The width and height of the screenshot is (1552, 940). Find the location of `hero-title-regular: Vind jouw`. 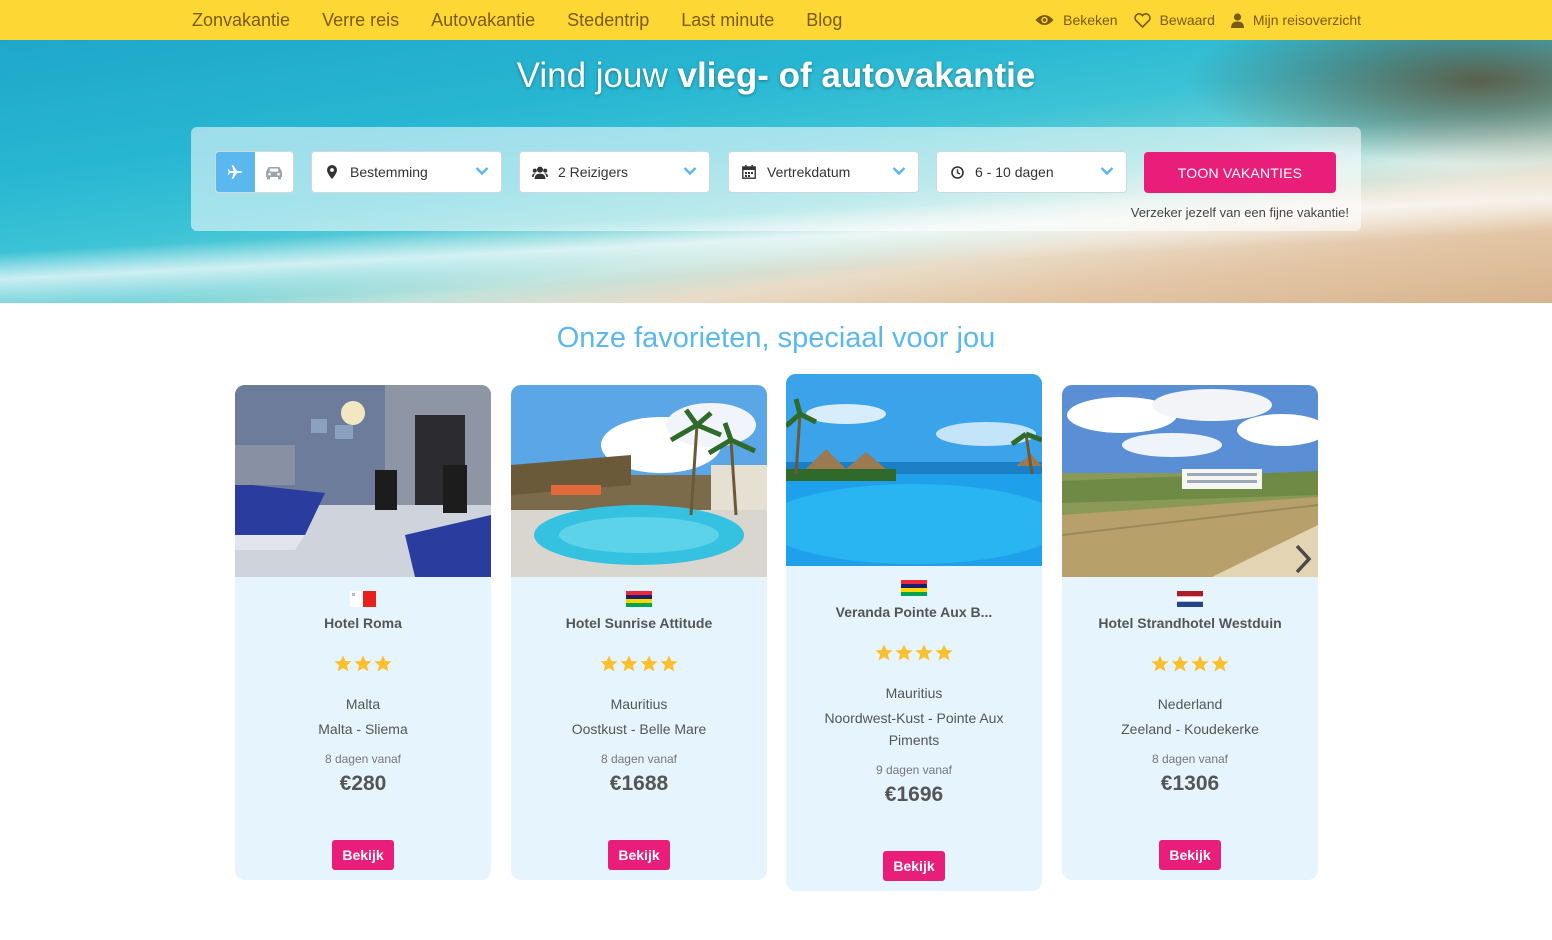

hero-title-regular: Vind jouw is located at coordinates (592, 75).